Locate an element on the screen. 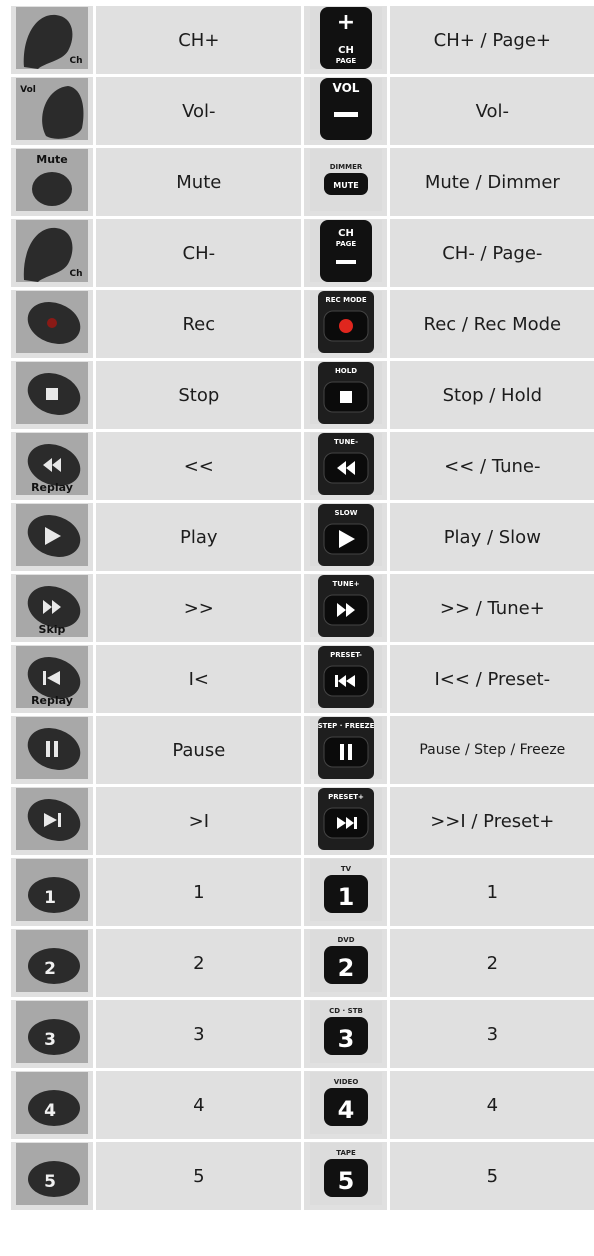  old-remote-button-image: 4 is located at coordinates (52, 1103).